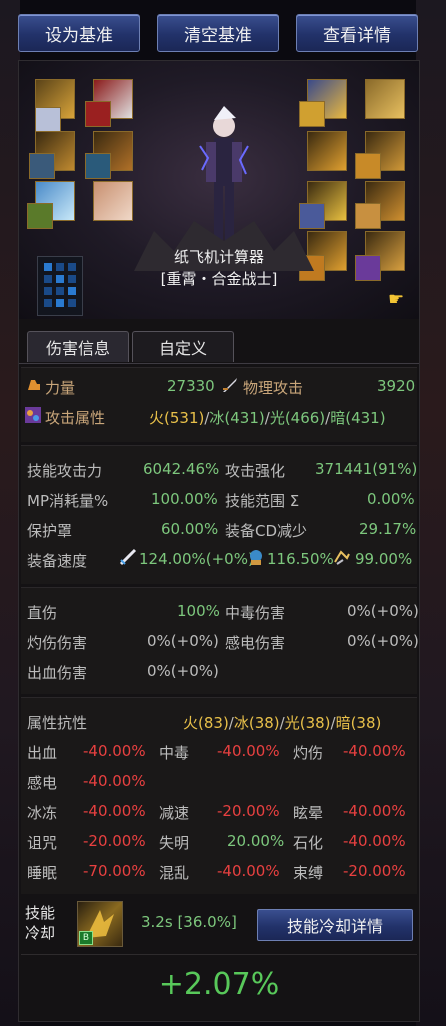 This screenshot has width=446, height=1026. Describe the element at coordinates (308, 873) in the screenshot. I see `resist-bind-label: 束缚` at that location.